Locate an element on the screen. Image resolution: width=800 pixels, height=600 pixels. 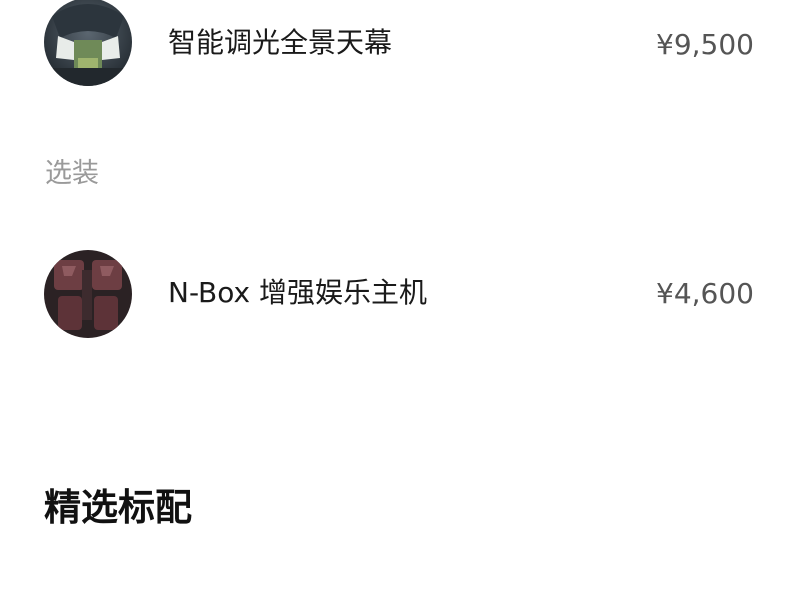
nbox-interior-thumbnail is located at coordinates (88, 294).